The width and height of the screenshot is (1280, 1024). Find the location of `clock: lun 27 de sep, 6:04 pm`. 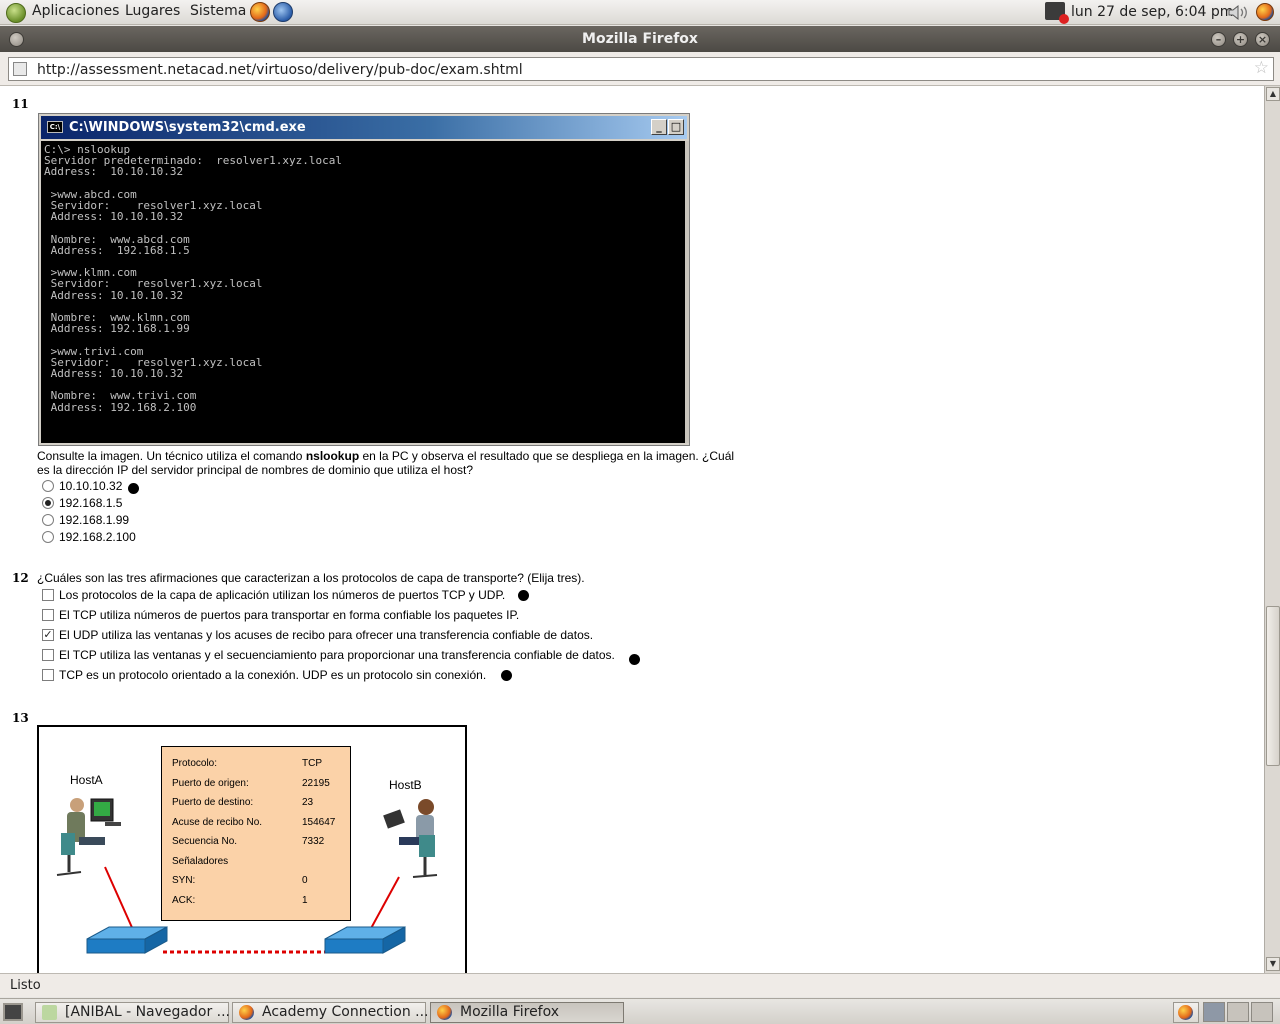

clock: lun 27 de sep, 6:04 pm is located at coordinates (1152, 12).